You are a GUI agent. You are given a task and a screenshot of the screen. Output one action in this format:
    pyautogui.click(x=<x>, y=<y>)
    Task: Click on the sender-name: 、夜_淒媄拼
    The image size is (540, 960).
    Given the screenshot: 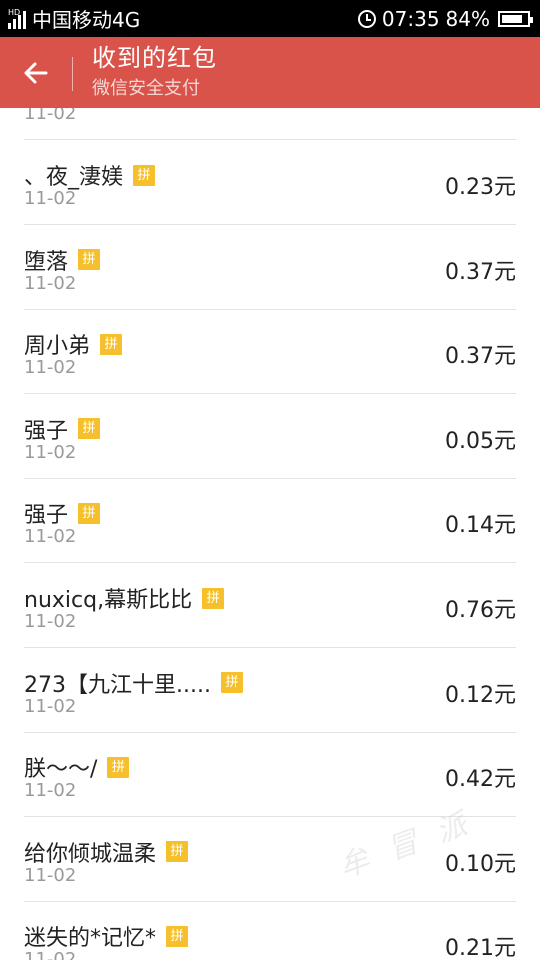 What is the action you would take?
    pyautogui.click(x=90, y=175)
    